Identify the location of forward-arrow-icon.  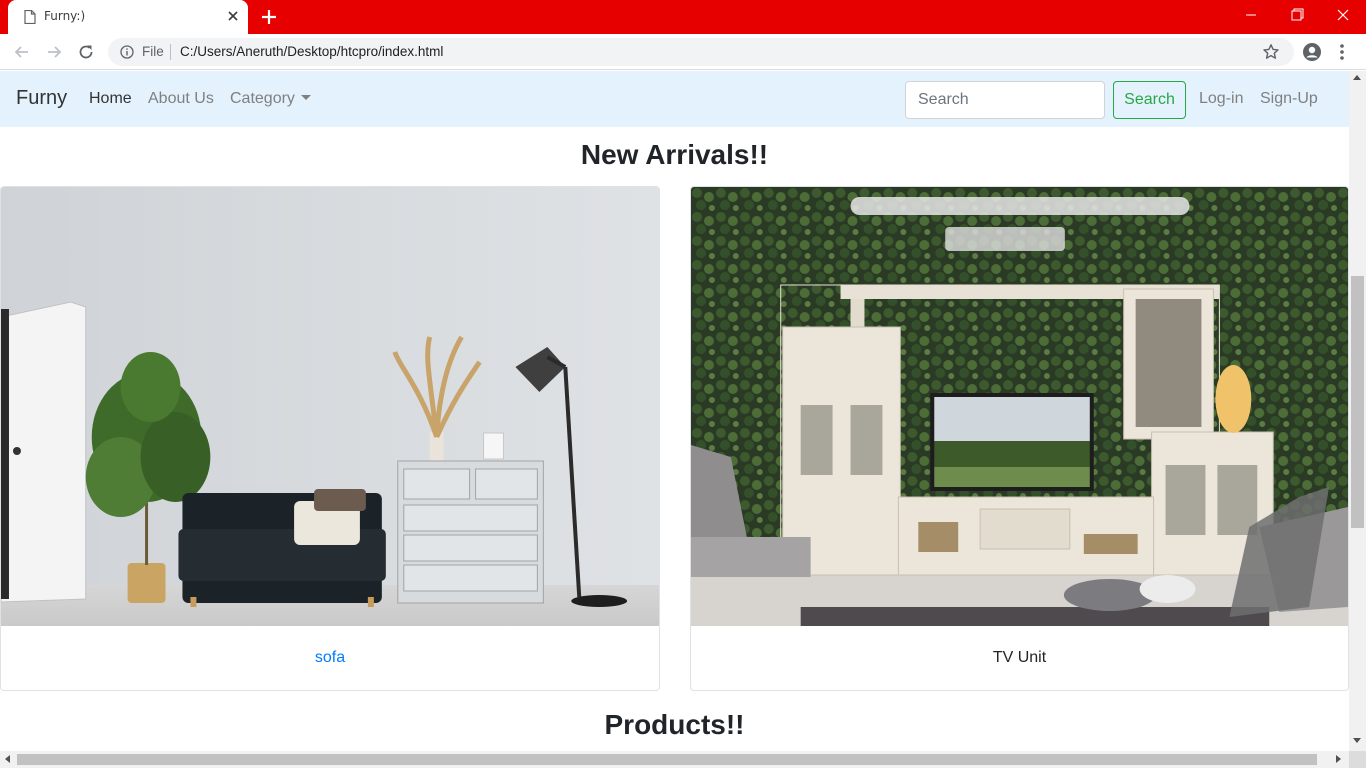
(54, 52).